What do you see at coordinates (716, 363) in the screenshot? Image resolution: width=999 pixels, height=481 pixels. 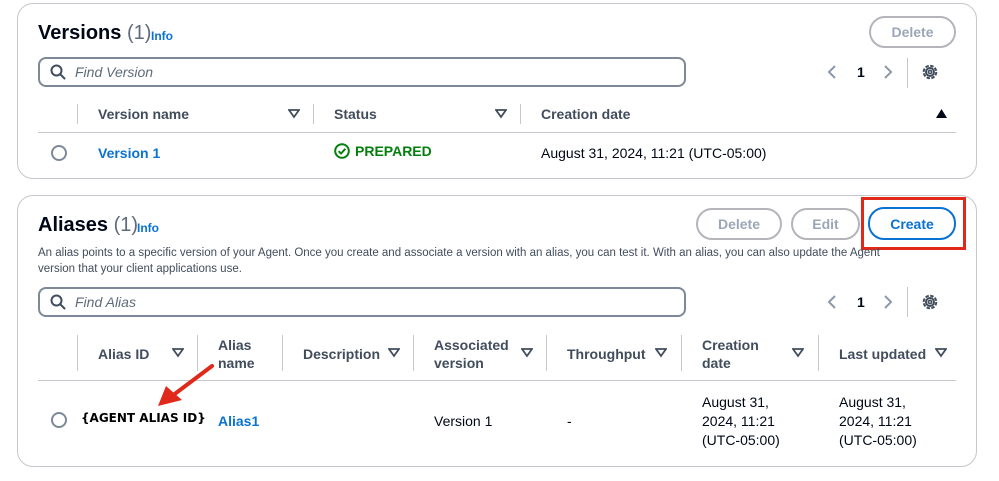 I see `column-header-creation-date-line2: date` at bounding box center [716, 363].